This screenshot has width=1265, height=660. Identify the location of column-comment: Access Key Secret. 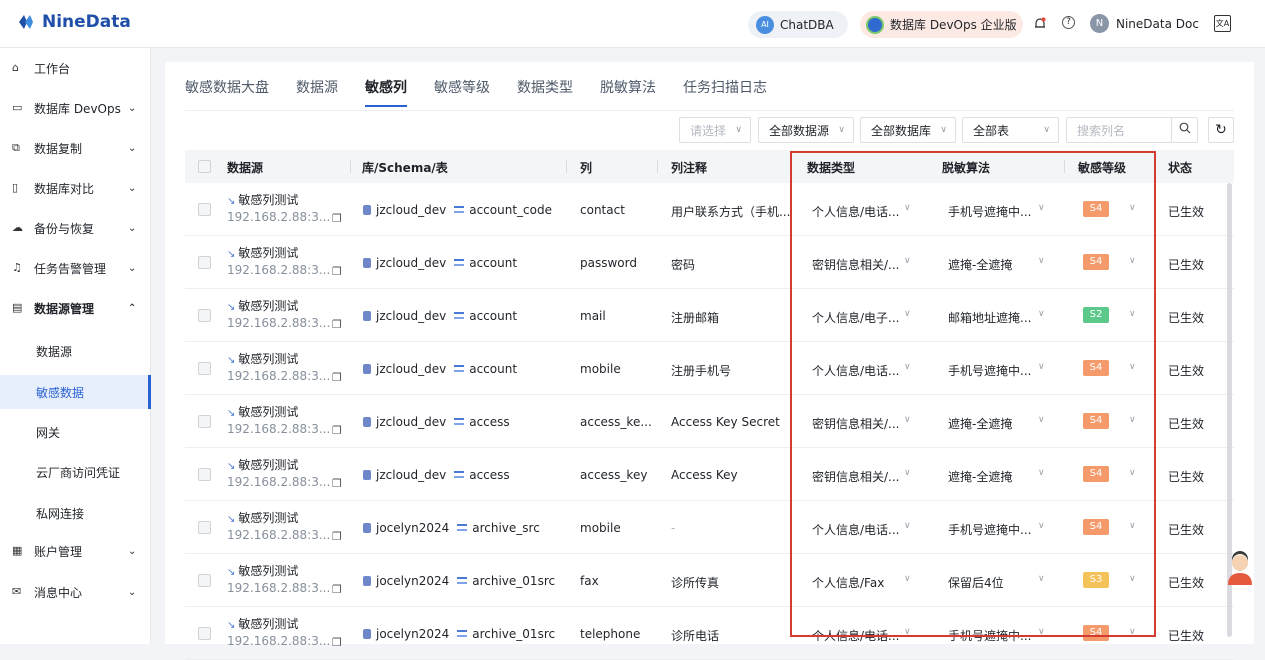
(725, 422).